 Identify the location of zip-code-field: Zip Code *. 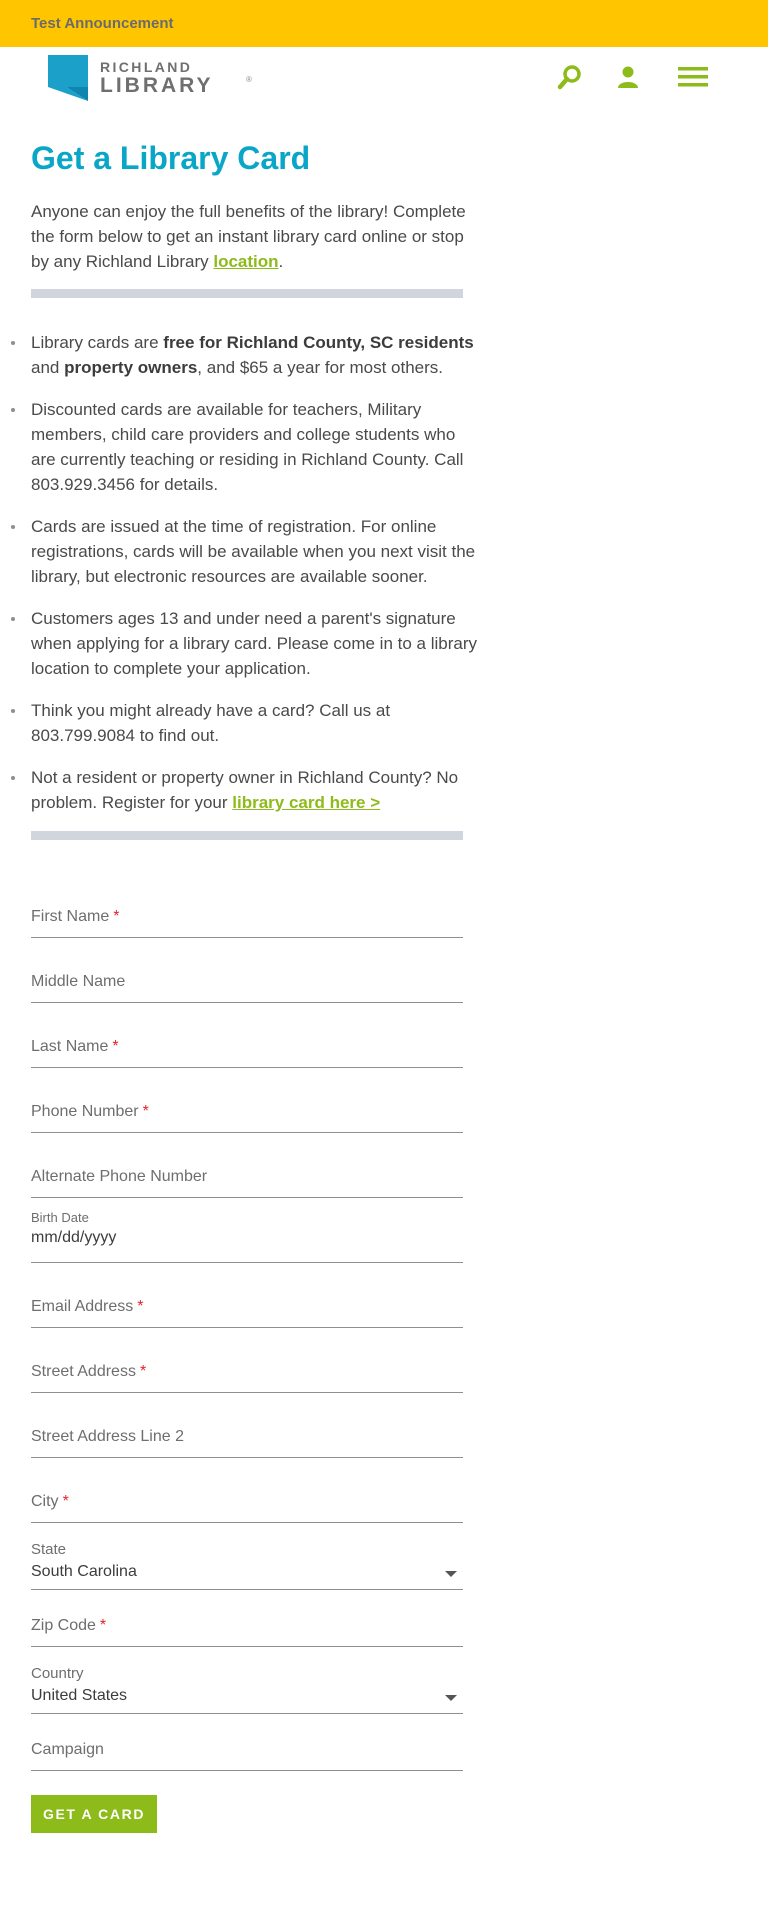
(247, 1626).